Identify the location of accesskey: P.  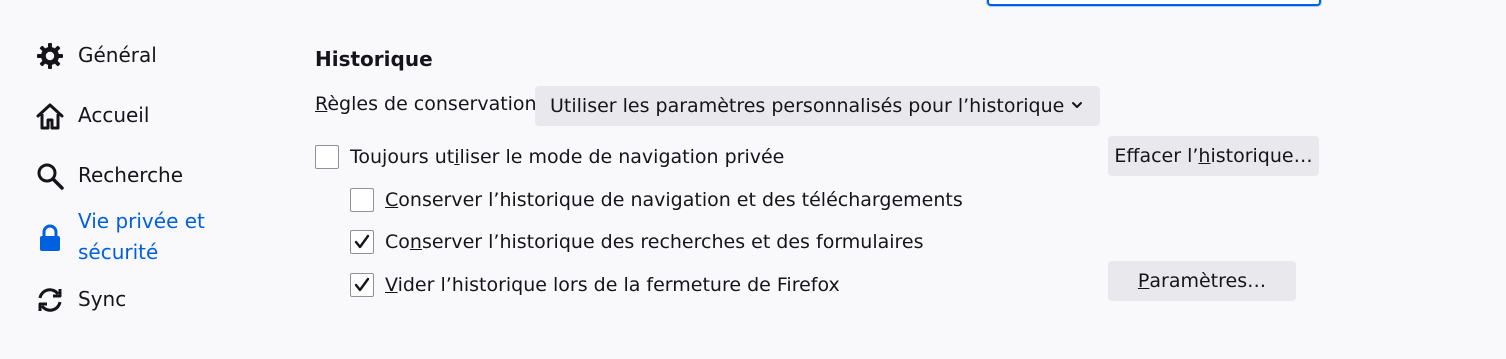
(1143, 281).